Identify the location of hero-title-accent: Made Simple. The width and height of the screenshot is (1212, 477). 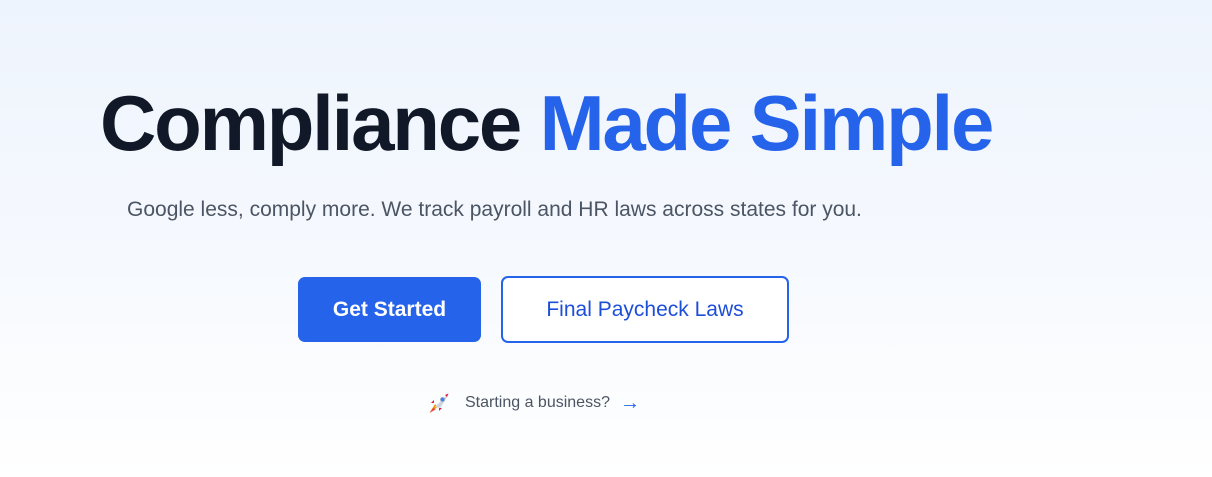
(767, 123).